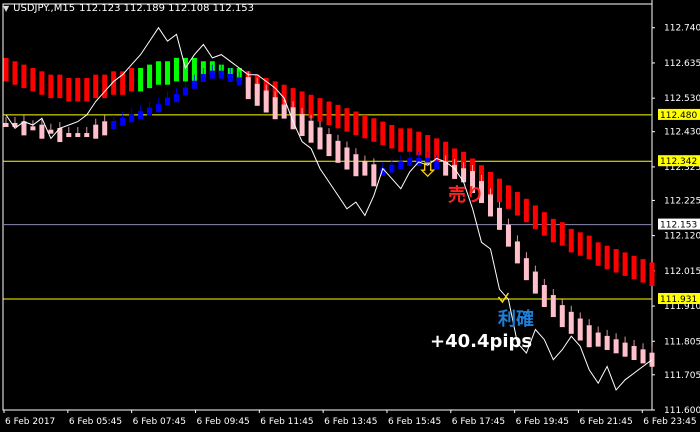 This screenshot has width=700, height=432. What do you see at coordinates (678, 162) in the screenshot?
I see `level-badge-text: 112.342` at bounding box center [678, 162].